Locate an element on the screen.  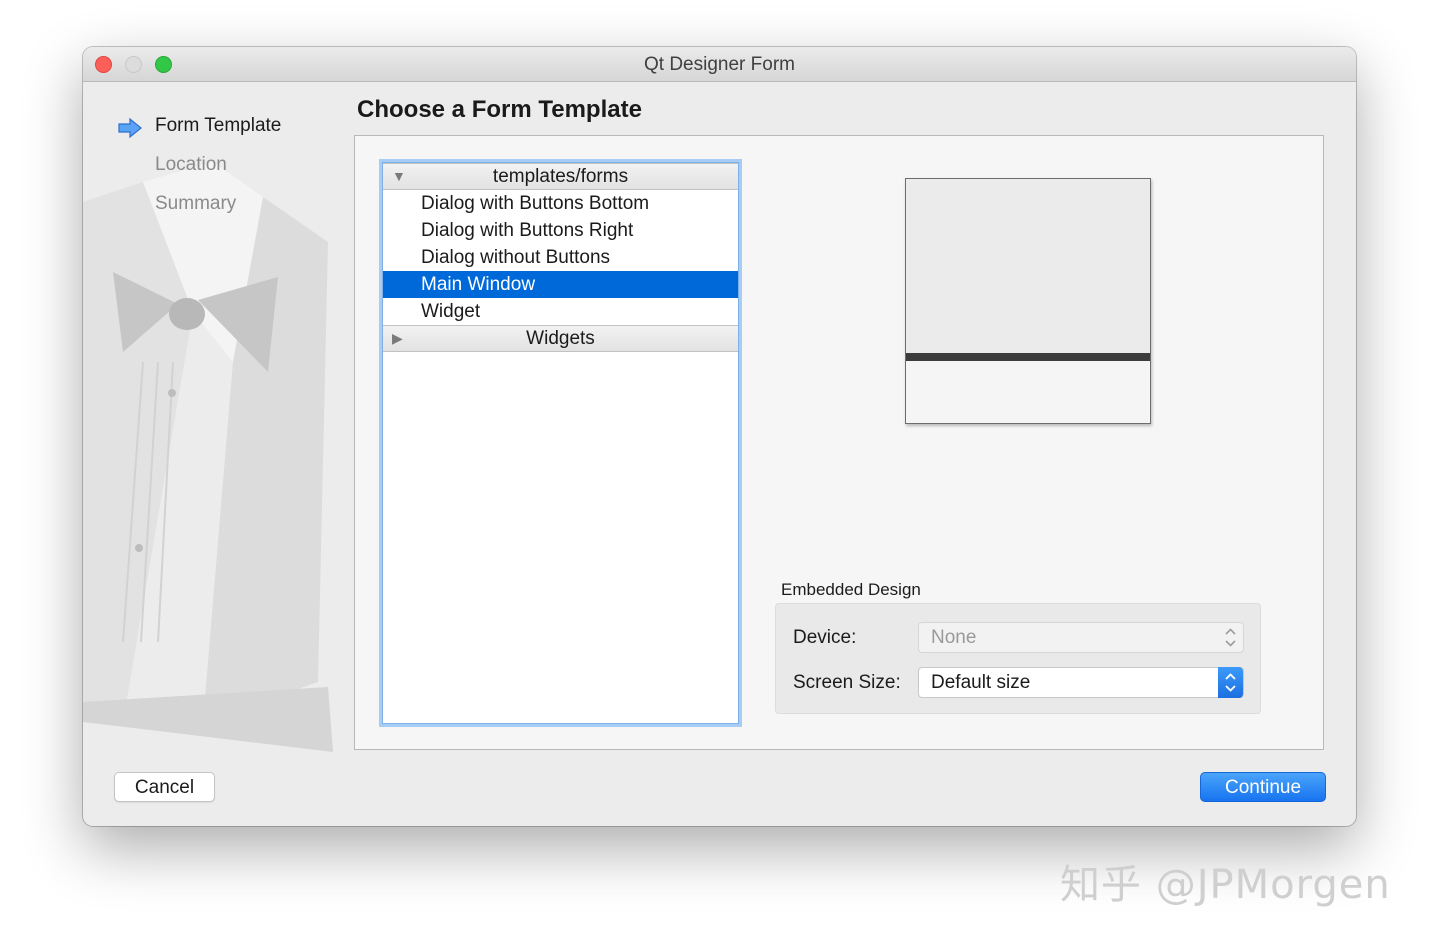
preview-divider is located at coordinates (1028, 357).